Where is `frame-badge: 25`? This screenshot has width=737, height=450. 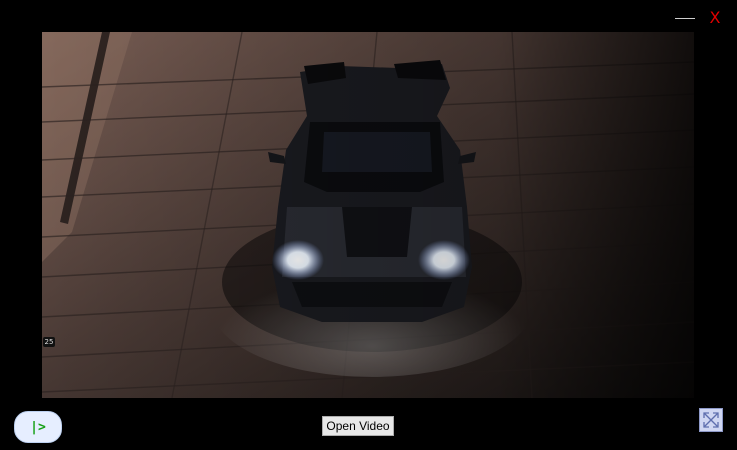
frame-badge: 25 is located at coordinates (49, 342).